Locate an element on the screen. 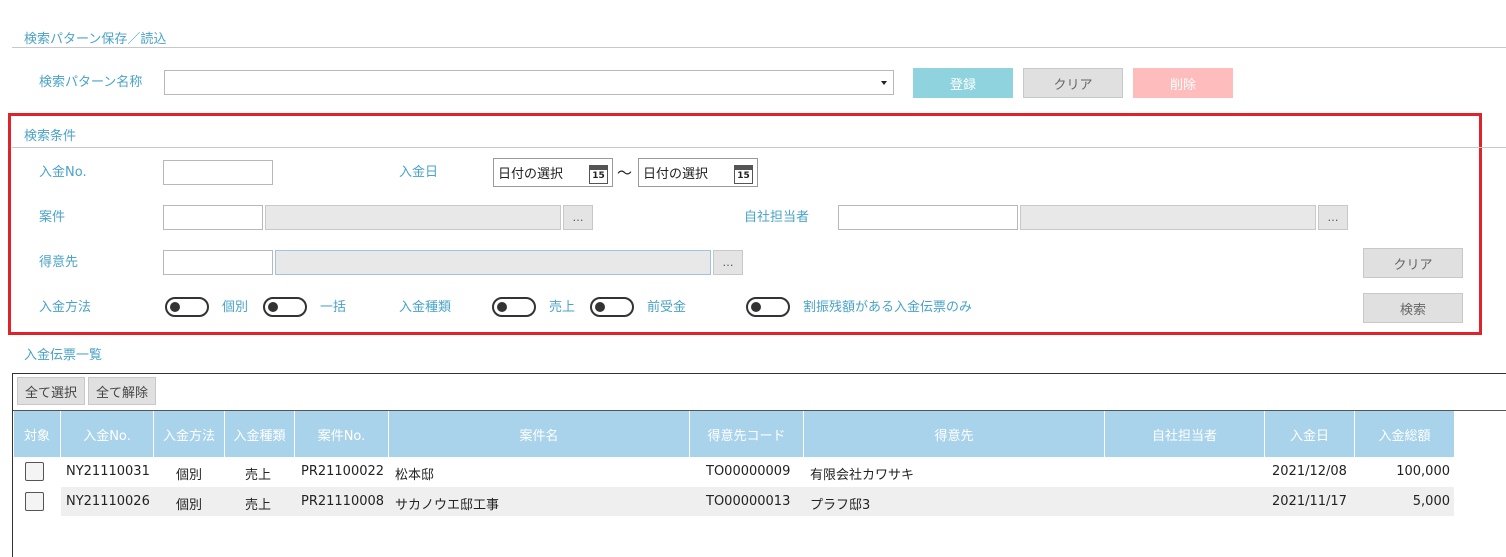 This screenshot has height=557, width=1506. type-label: 入金種類 is located at coordinates (425, 307).